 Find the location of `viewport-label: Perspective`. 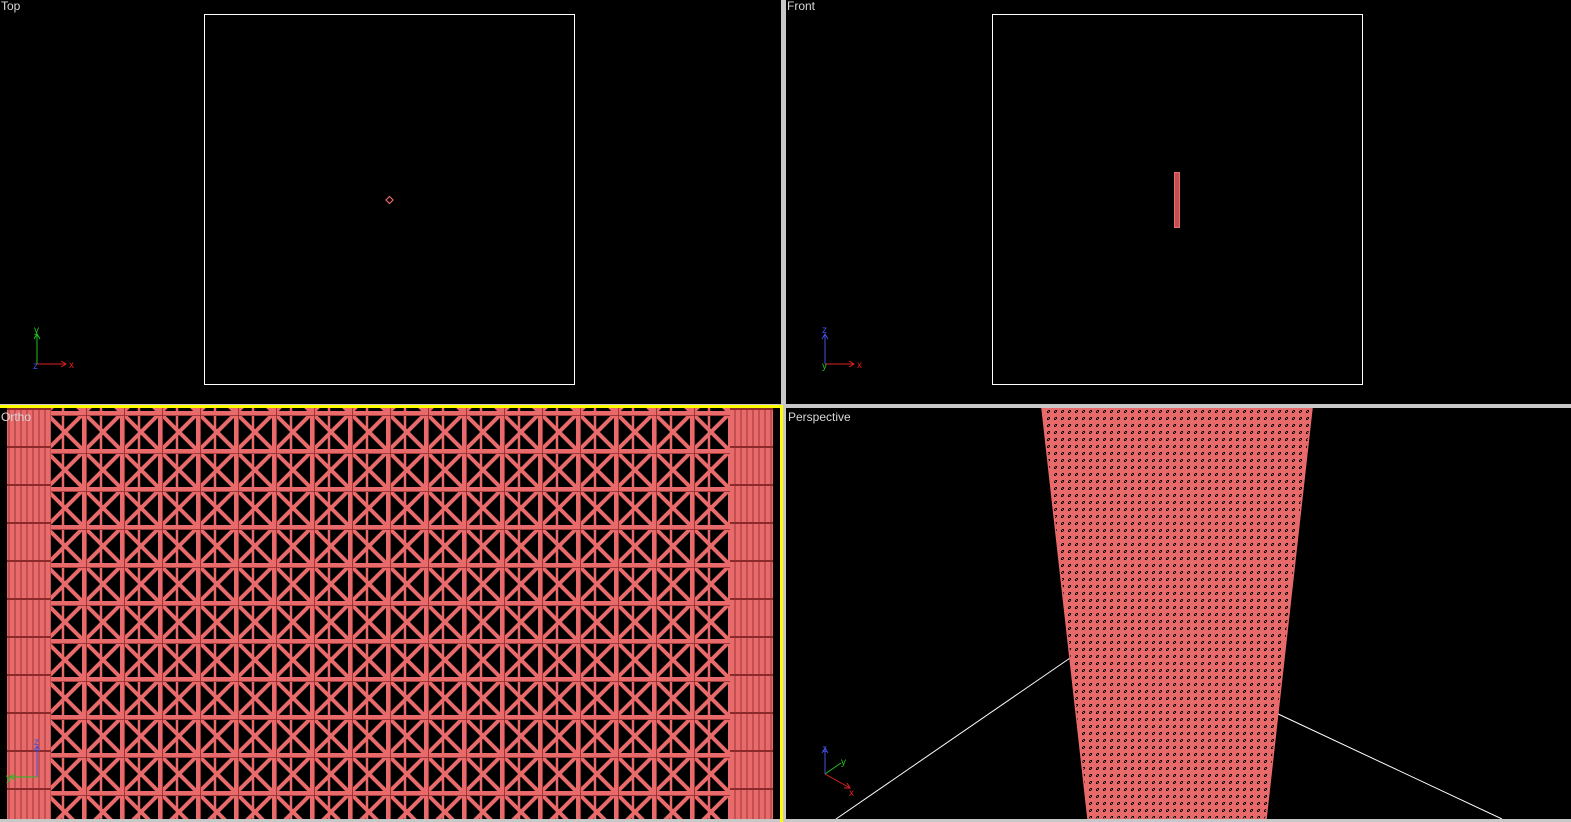

viewport-label: Perspective is located at coordinates (819, 417).